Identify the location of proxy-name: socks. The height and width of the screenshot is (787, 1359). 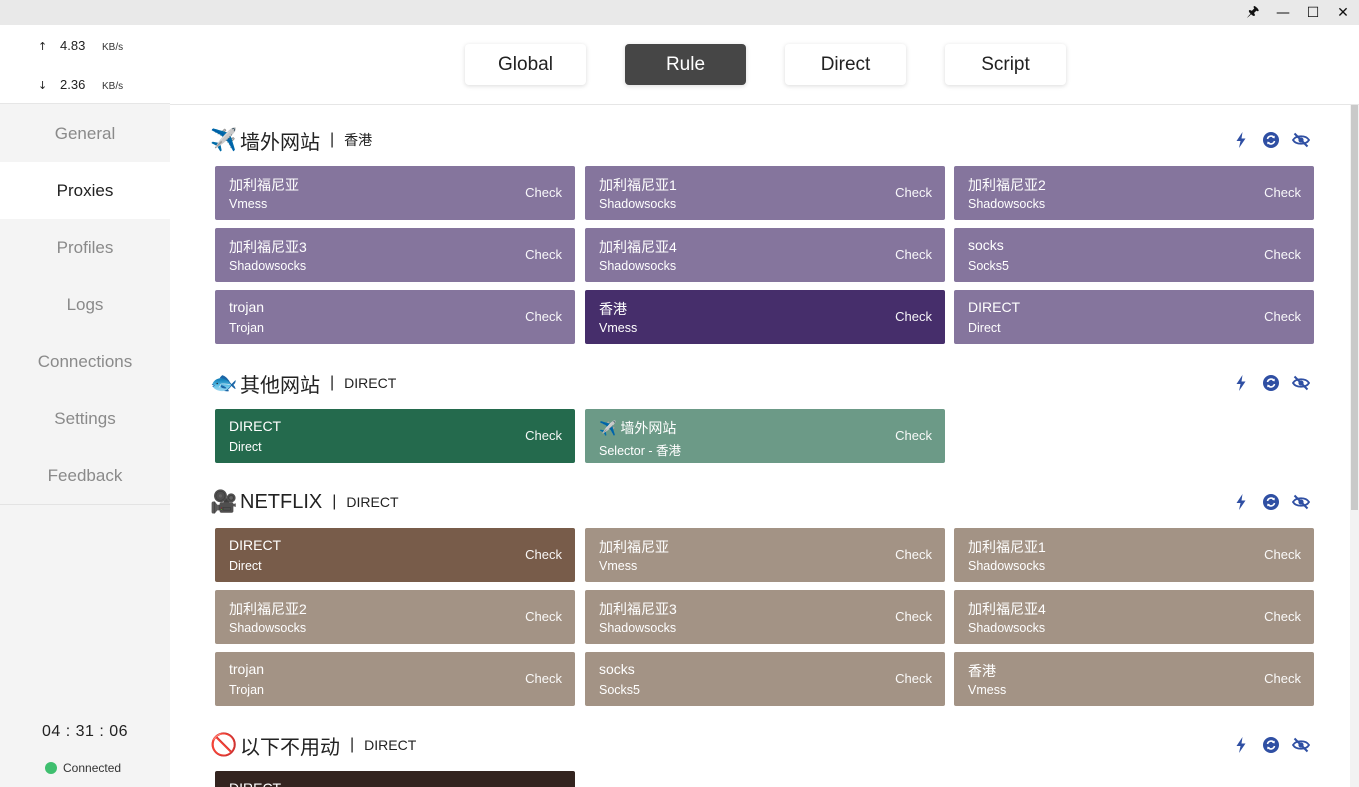
(986, 245).